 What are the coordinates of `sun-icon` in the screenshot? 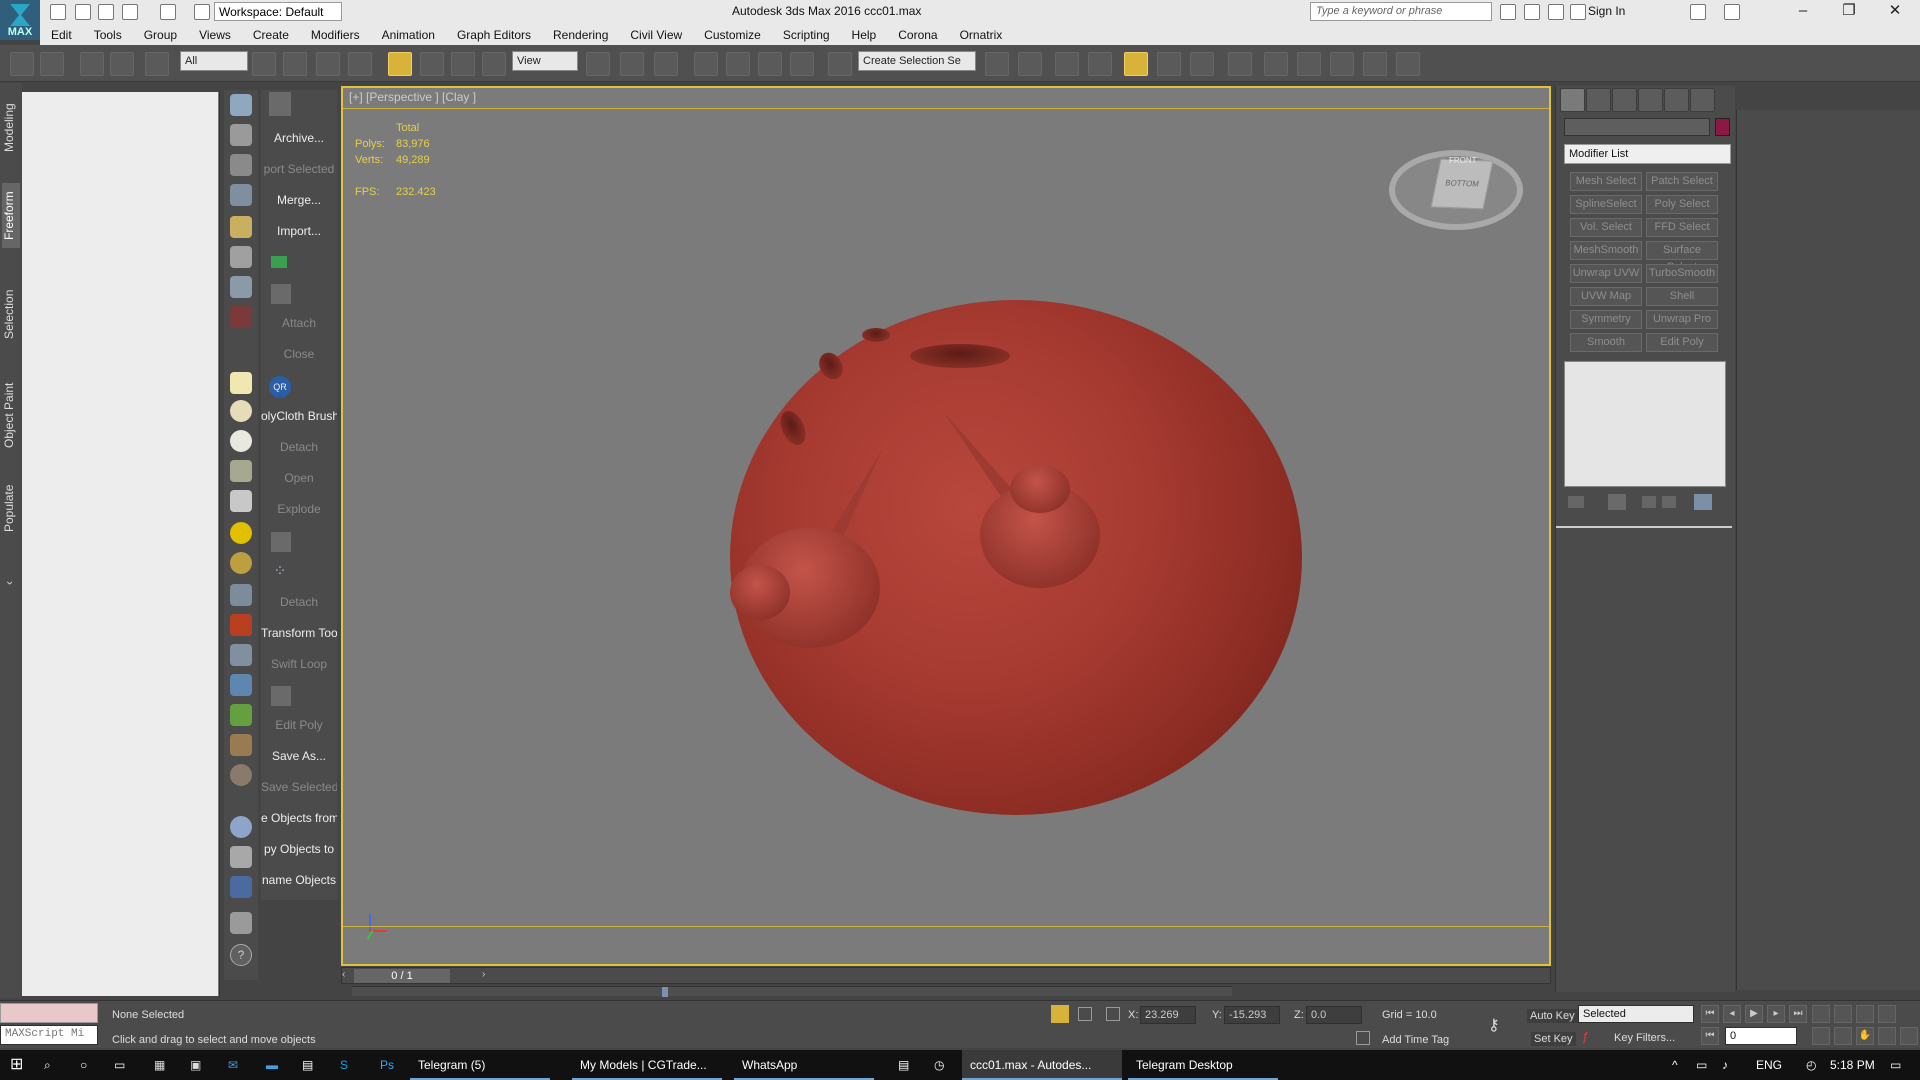 It's located at (241, 533).